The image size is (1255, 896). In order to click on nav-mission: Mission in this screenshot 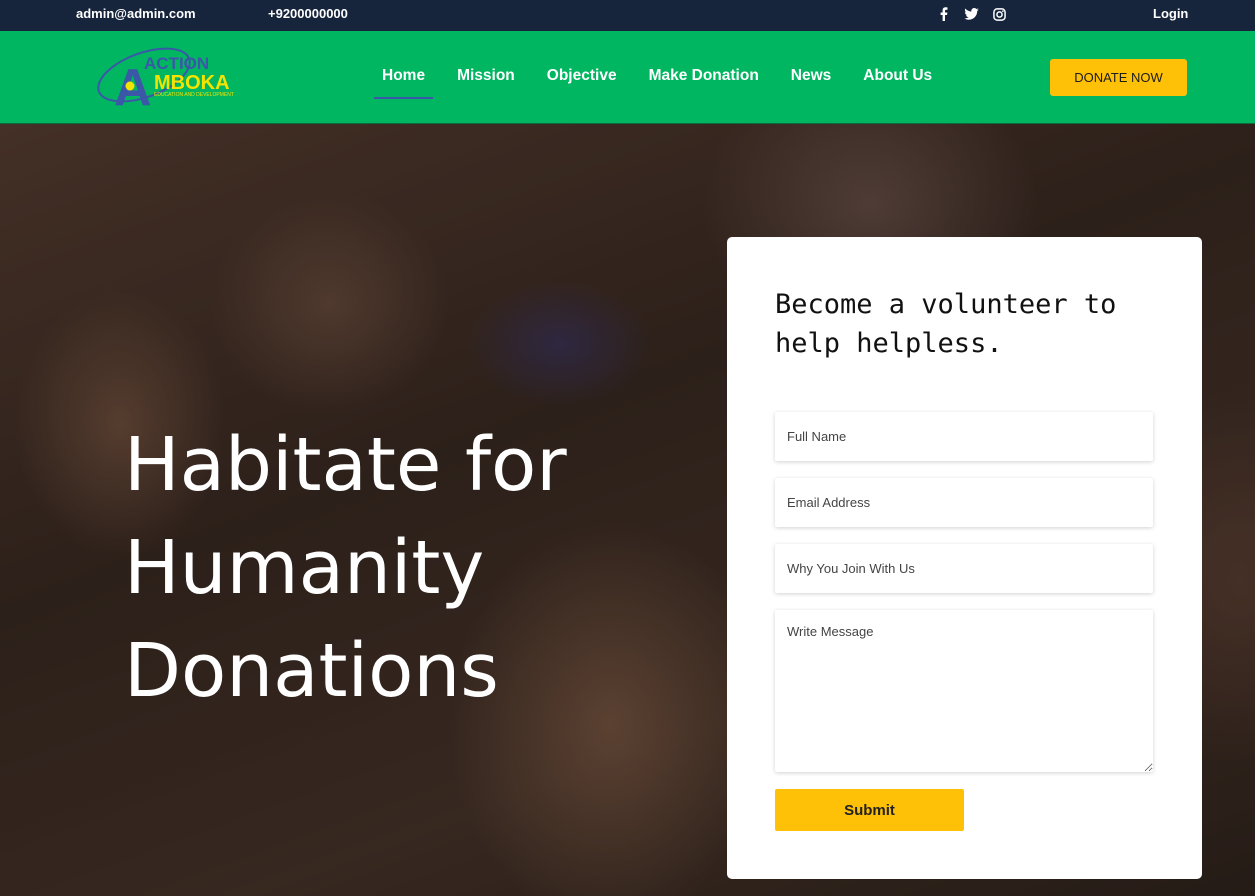, I will do `click(486, 76)`.